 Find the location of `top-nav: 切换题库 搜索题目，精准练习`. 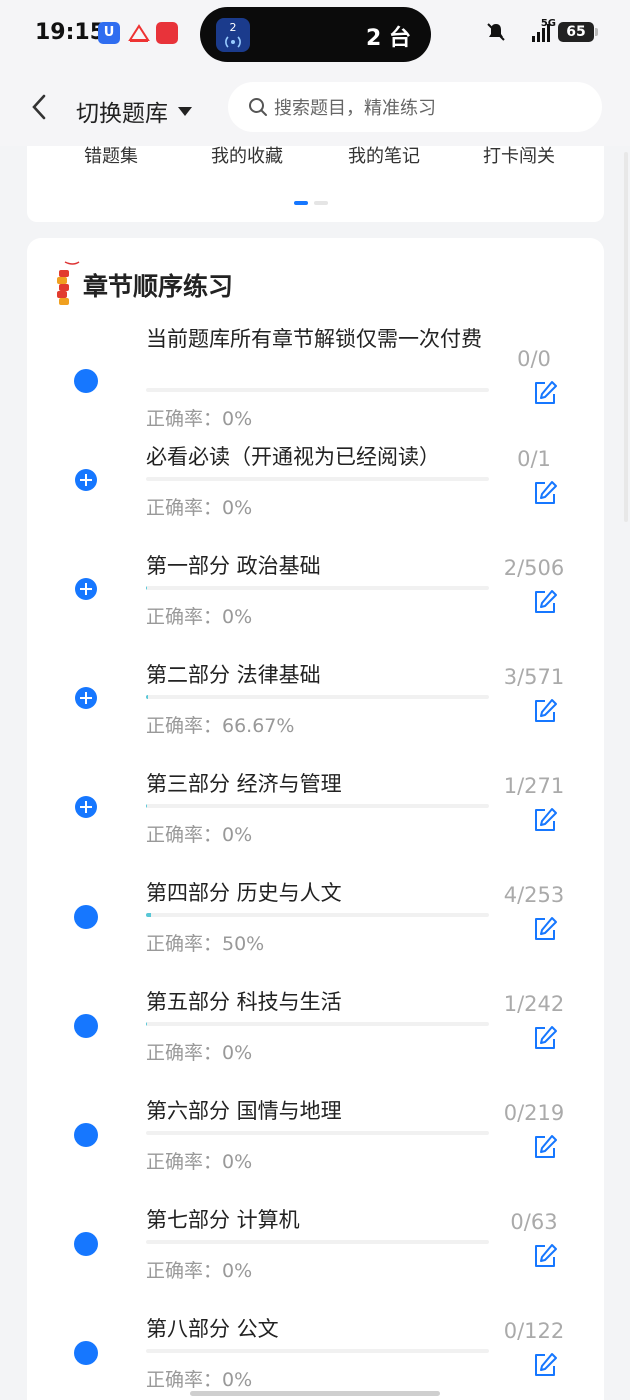

top-nav: 切换题库 搜索题目，精准练习 is located at coordinates (315, 108).